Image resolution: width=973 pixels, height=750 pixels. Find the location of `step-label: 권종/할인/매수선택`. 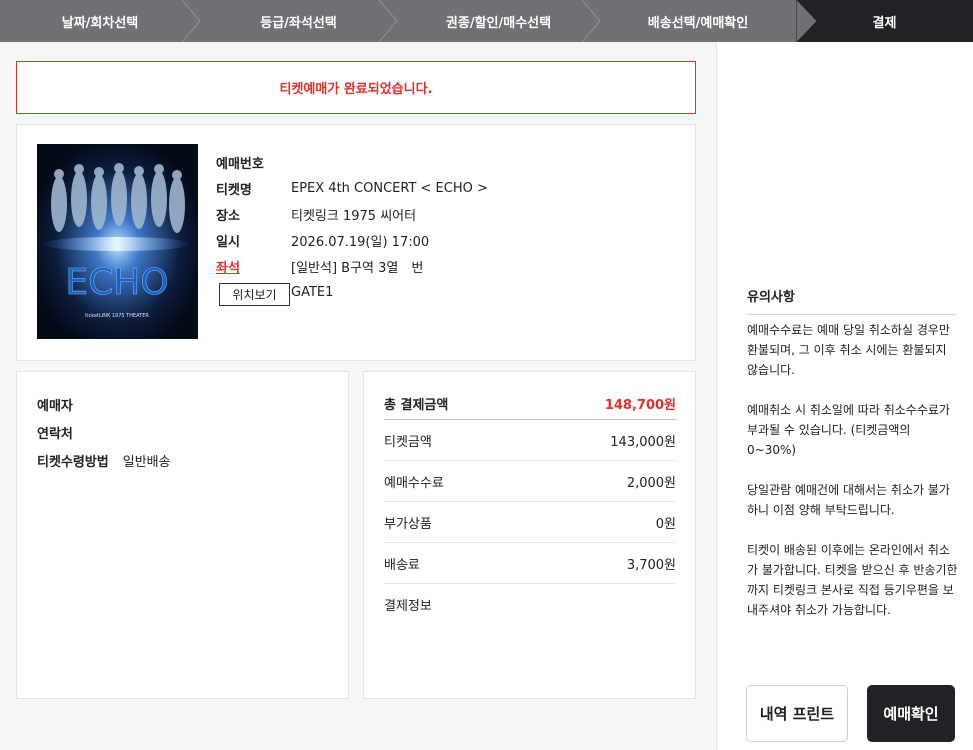

step-label: 권종/할인/매수선택 is located at coordinates (498, 23).